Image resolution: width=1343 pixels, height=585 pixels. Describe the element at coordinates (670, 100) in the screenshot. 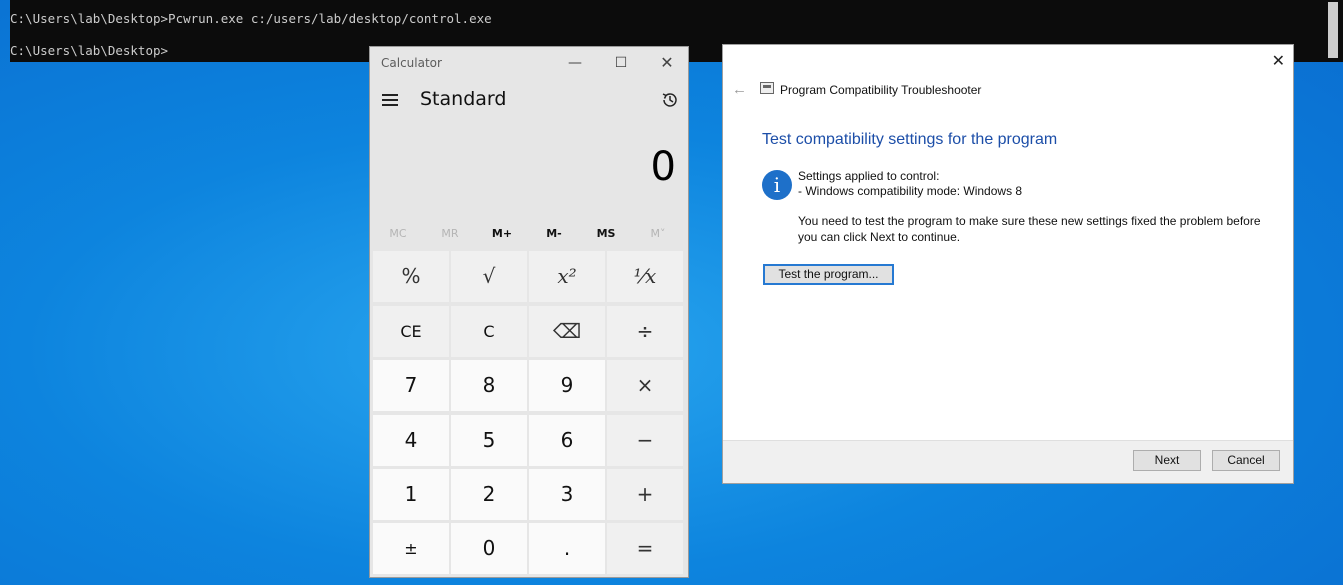

I see `history-icon` at that location.